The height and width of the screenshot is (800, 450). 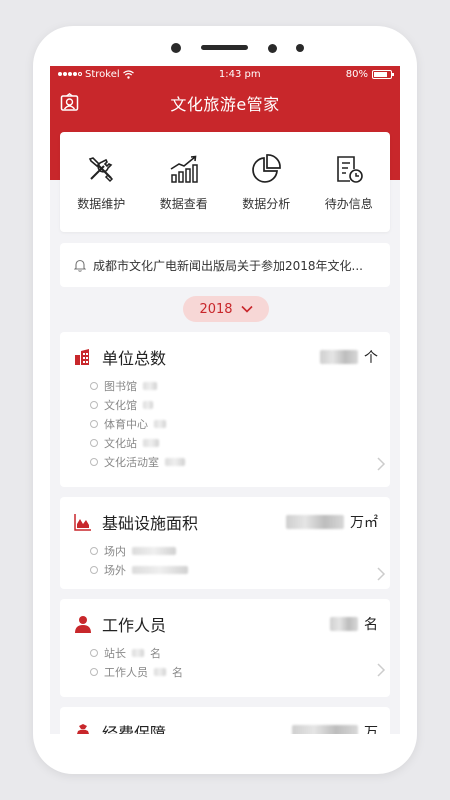 I want to click on stat-unit: 名, so click(x=371, y=625).